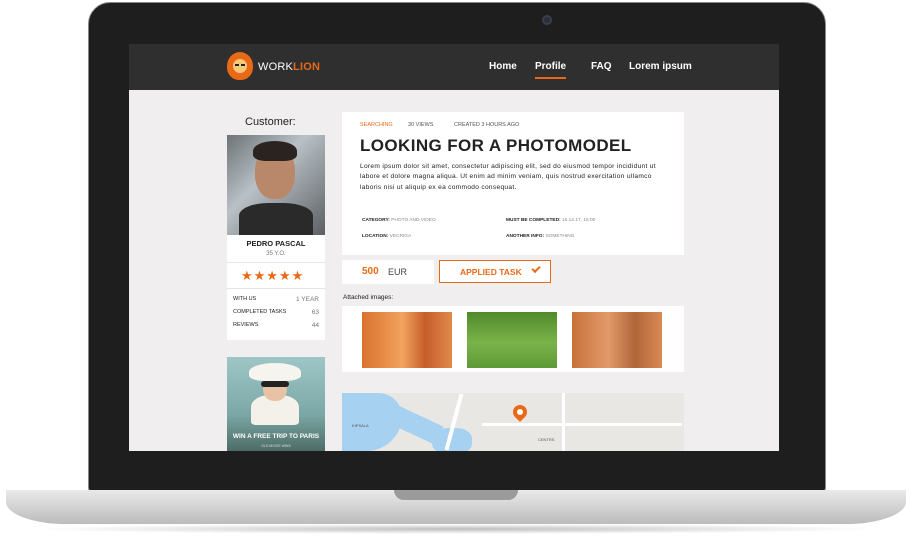 Image resolution: width=912 pixels, height=551 pixels. Describe the element at coordinates (275, 372) in the screenshot. I see `ad-headscarf` at that location.